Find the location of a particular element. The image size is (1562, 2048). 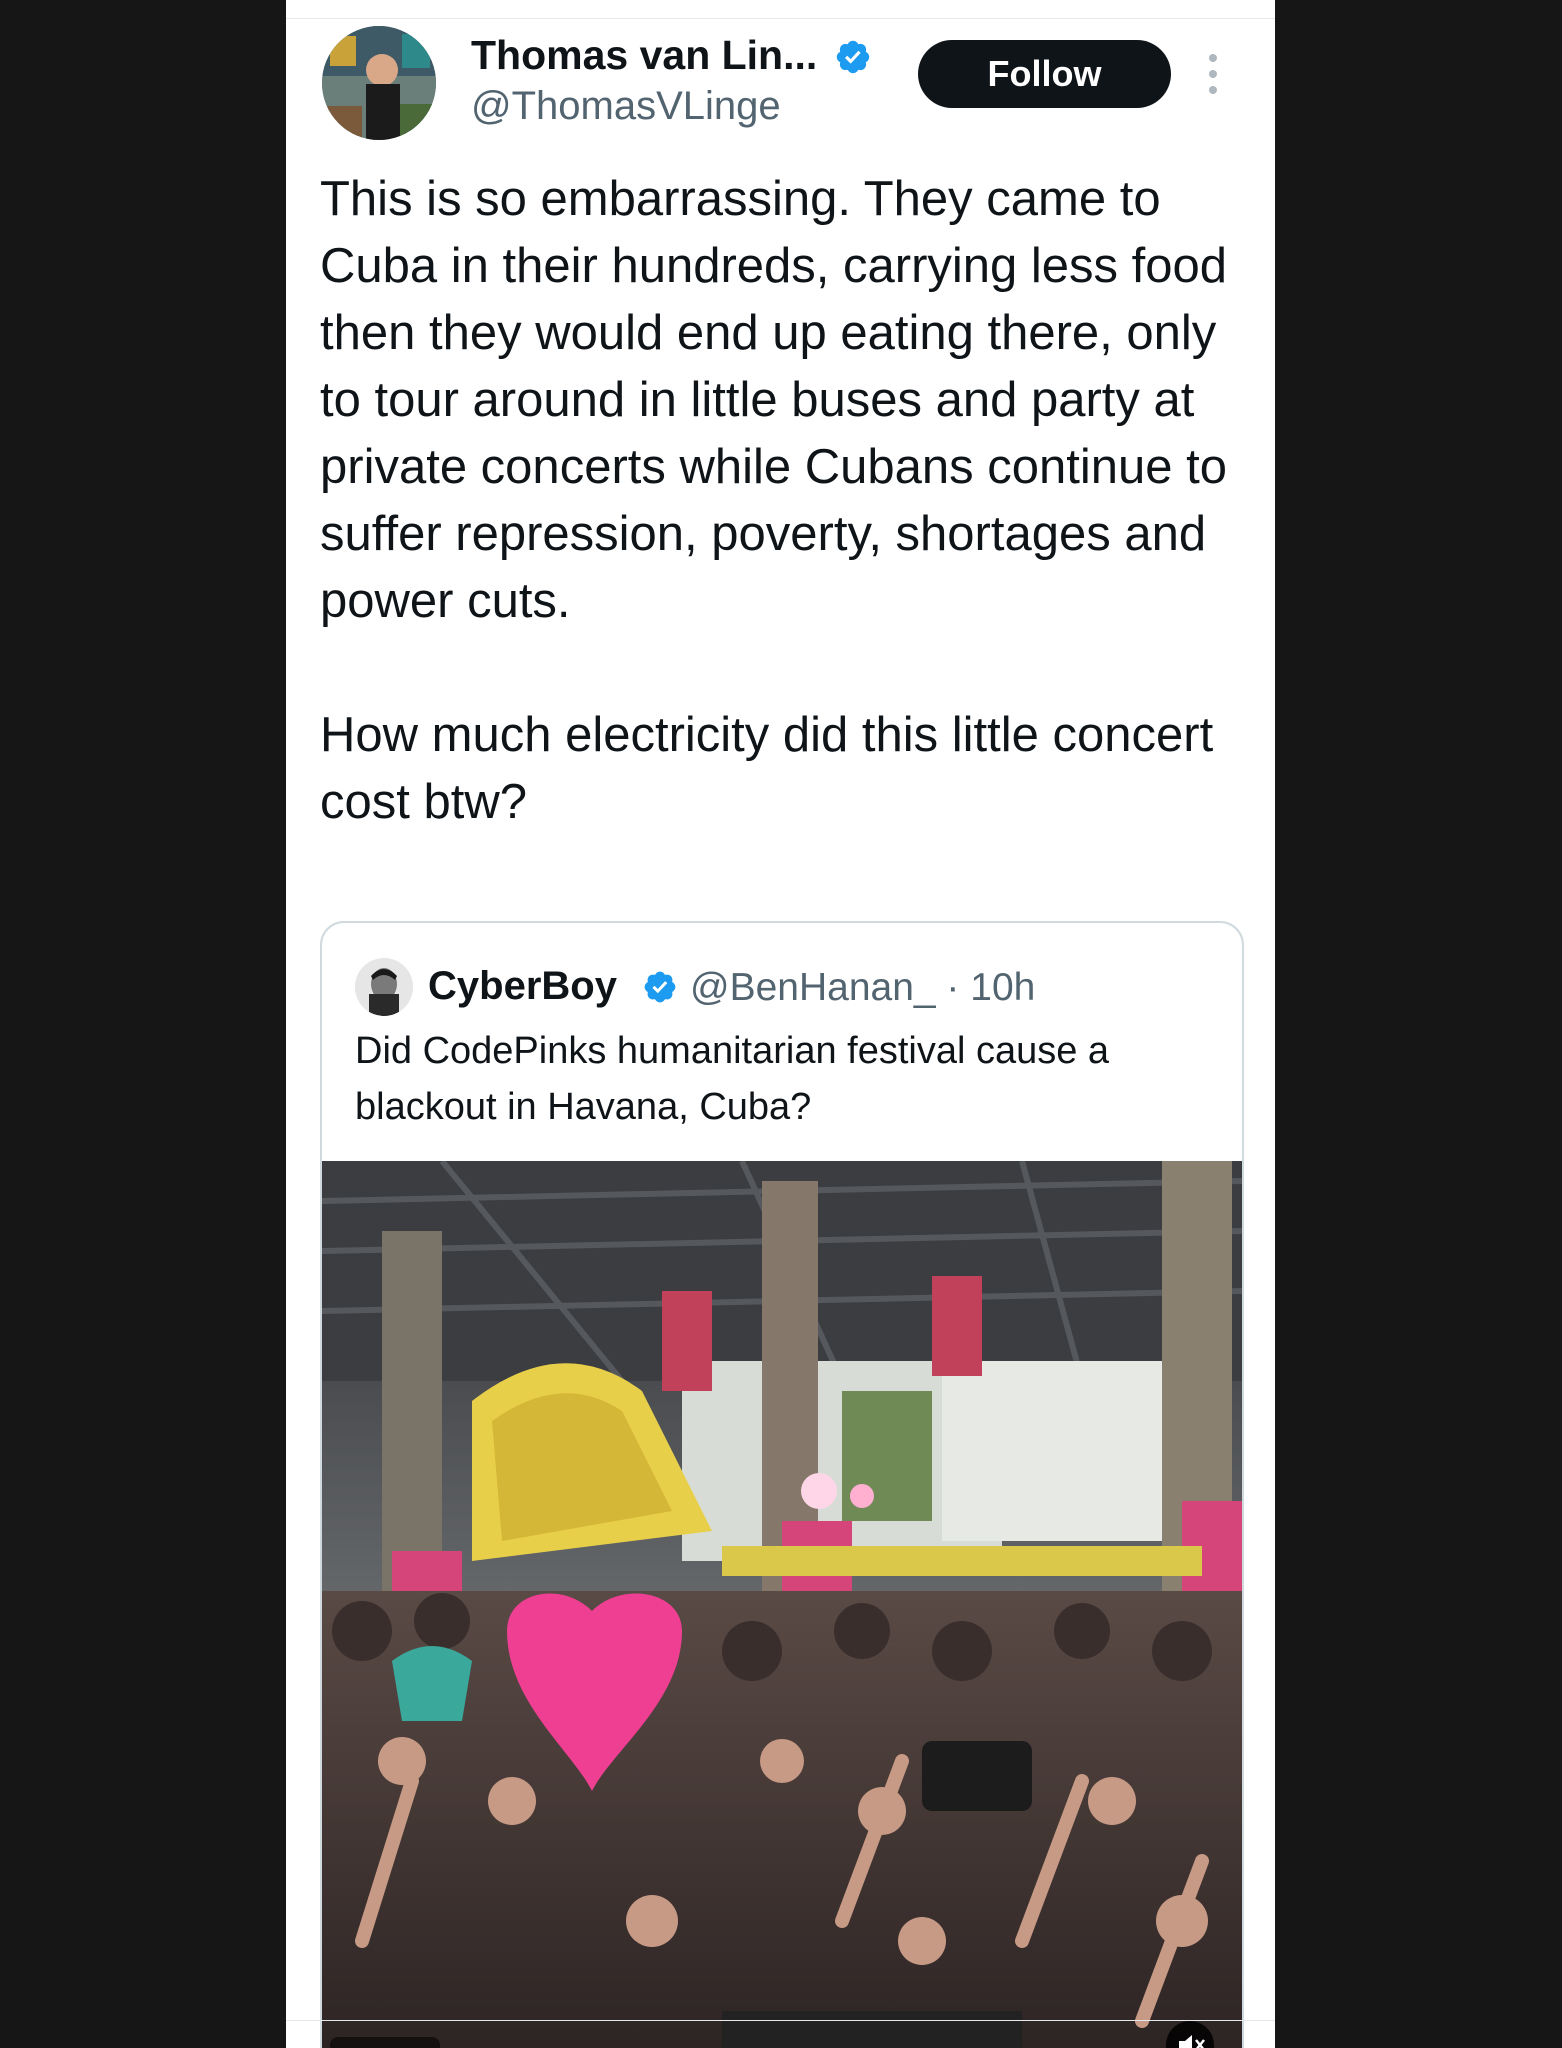

bottom-divider is located at coordinates (780, 2020).